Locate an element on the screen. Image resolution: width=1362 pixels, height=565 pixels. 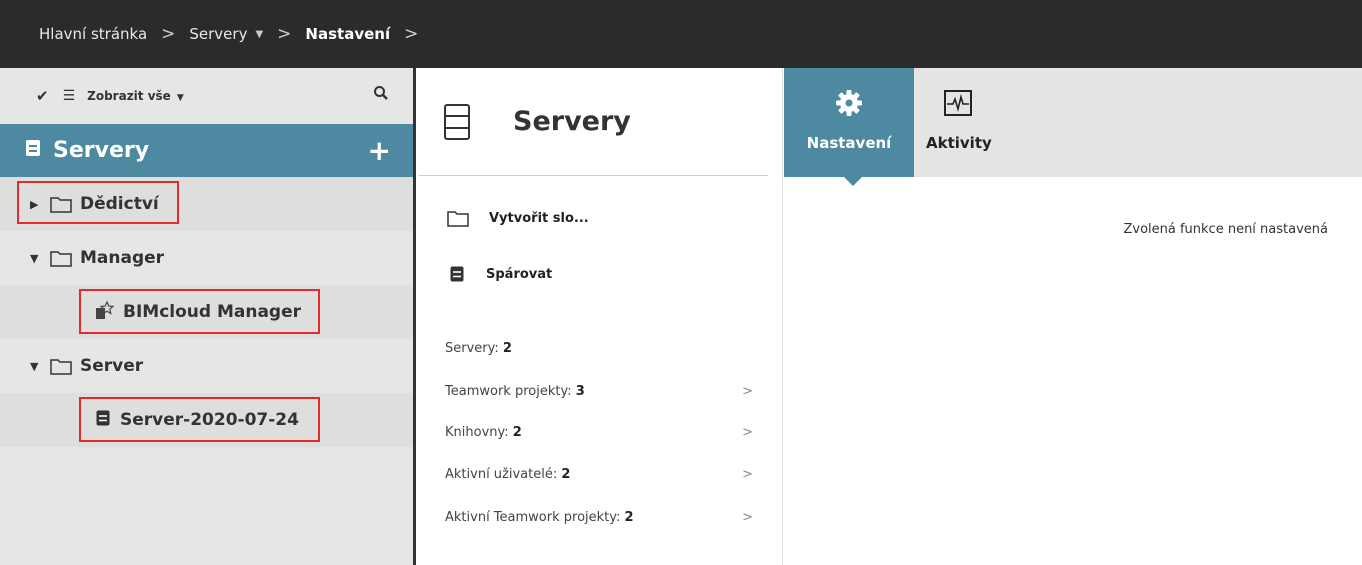
stat-label: Aktivní Teamwork projekty: is located at coordinates (535, 517).